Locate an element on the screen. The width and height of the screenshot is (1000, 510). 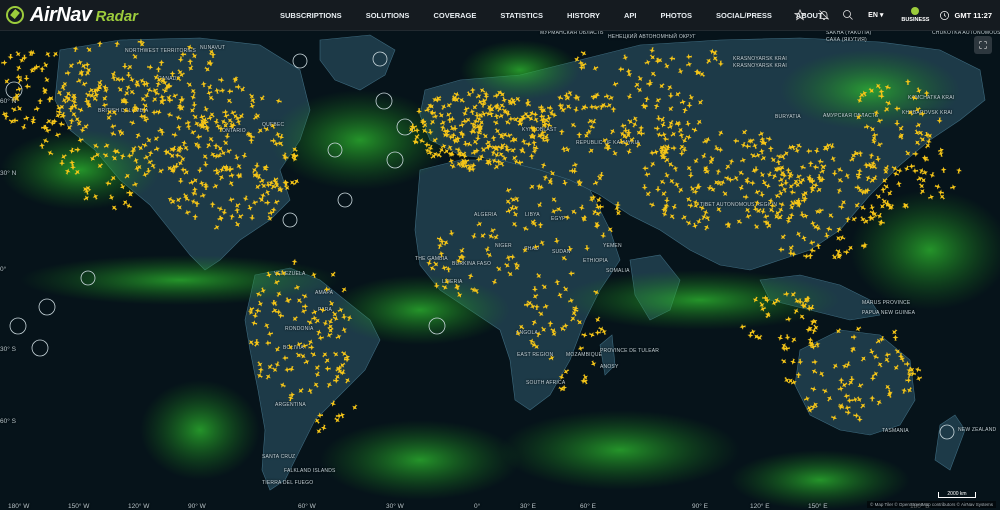
nav-statistics: STATISTICS is located at coordinates (521, 15).